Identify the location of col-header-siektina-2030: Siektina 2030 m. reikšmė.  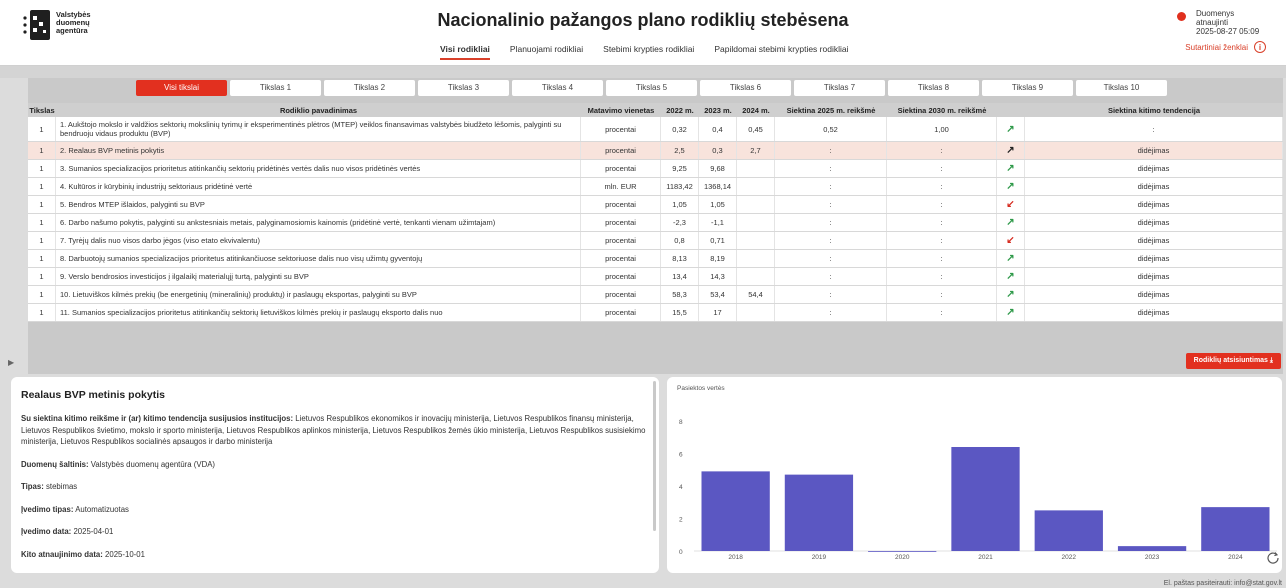
(942, 110).